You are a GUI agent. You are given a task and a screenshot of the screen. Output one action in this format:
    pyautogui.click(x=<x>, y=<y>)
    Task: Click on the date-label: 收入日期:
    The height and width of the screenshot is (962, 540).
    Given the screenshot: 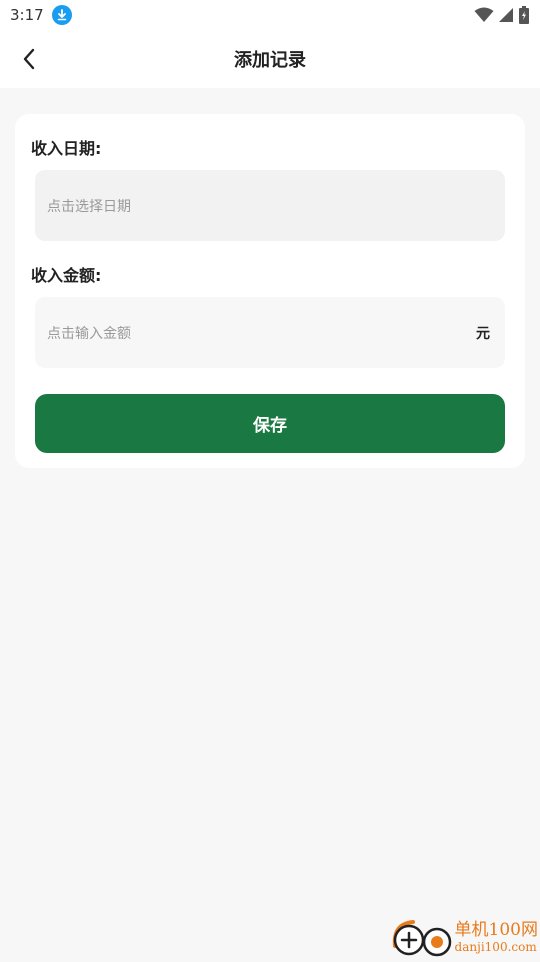 What is the action you would take?
    pyautogui.click(x=66, y=147)
    